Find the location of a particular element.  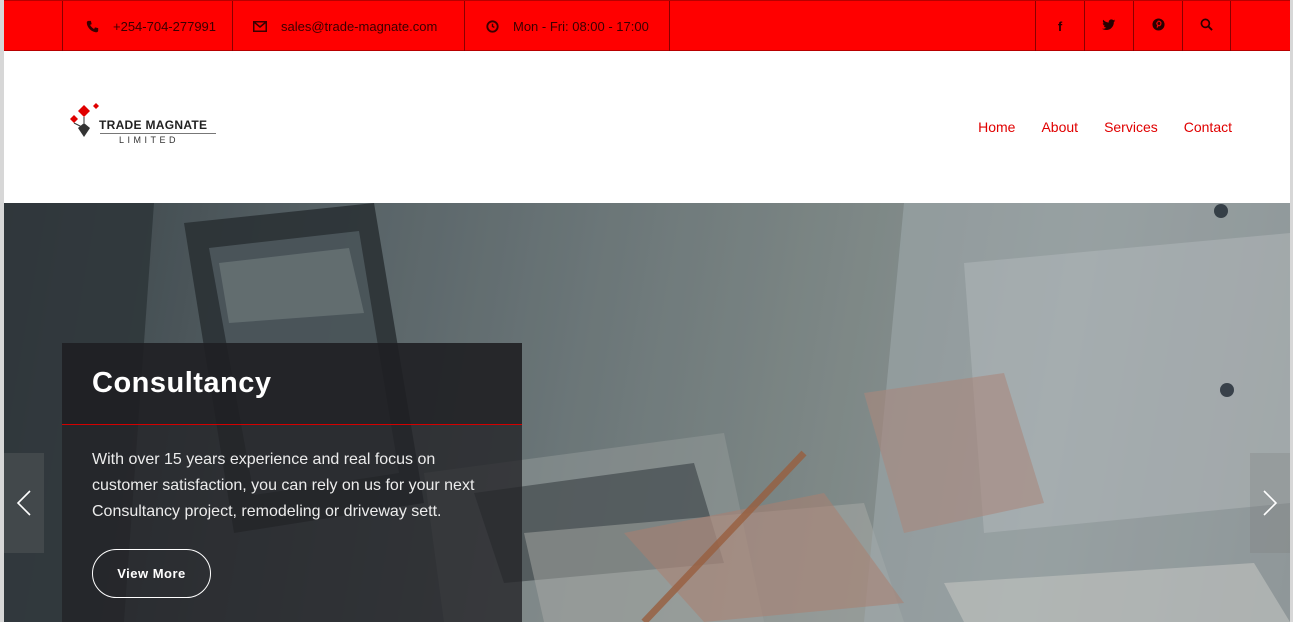

twitter-icon is located at coordinates (1109, 26).